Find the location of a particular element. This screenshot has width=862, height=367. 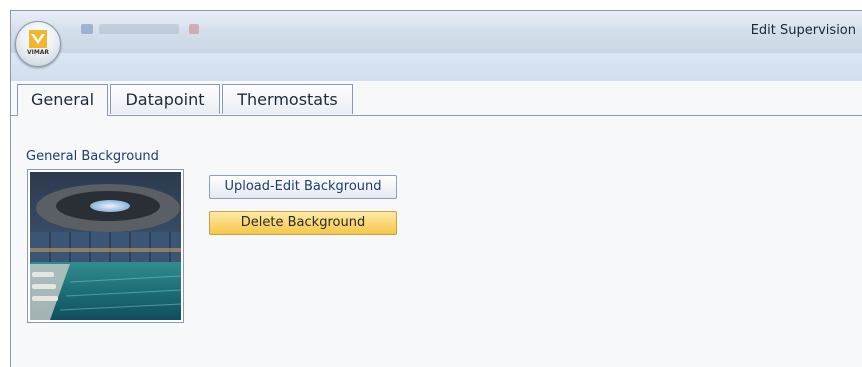

ribbon-band is located at coordinates (436, 67).